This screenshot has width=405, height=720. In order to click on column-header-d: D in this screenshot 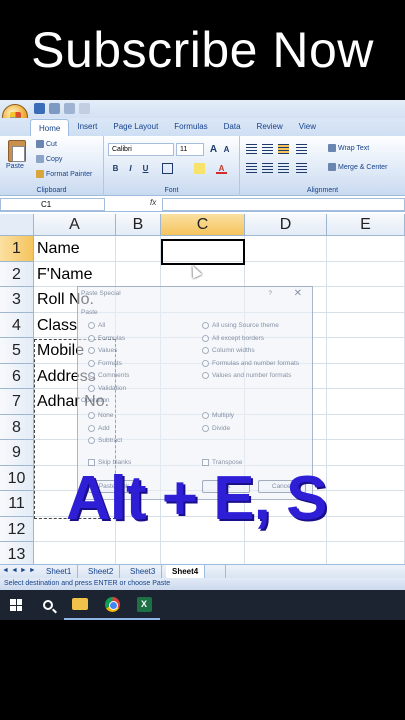, I will do `click(286, 225)`.